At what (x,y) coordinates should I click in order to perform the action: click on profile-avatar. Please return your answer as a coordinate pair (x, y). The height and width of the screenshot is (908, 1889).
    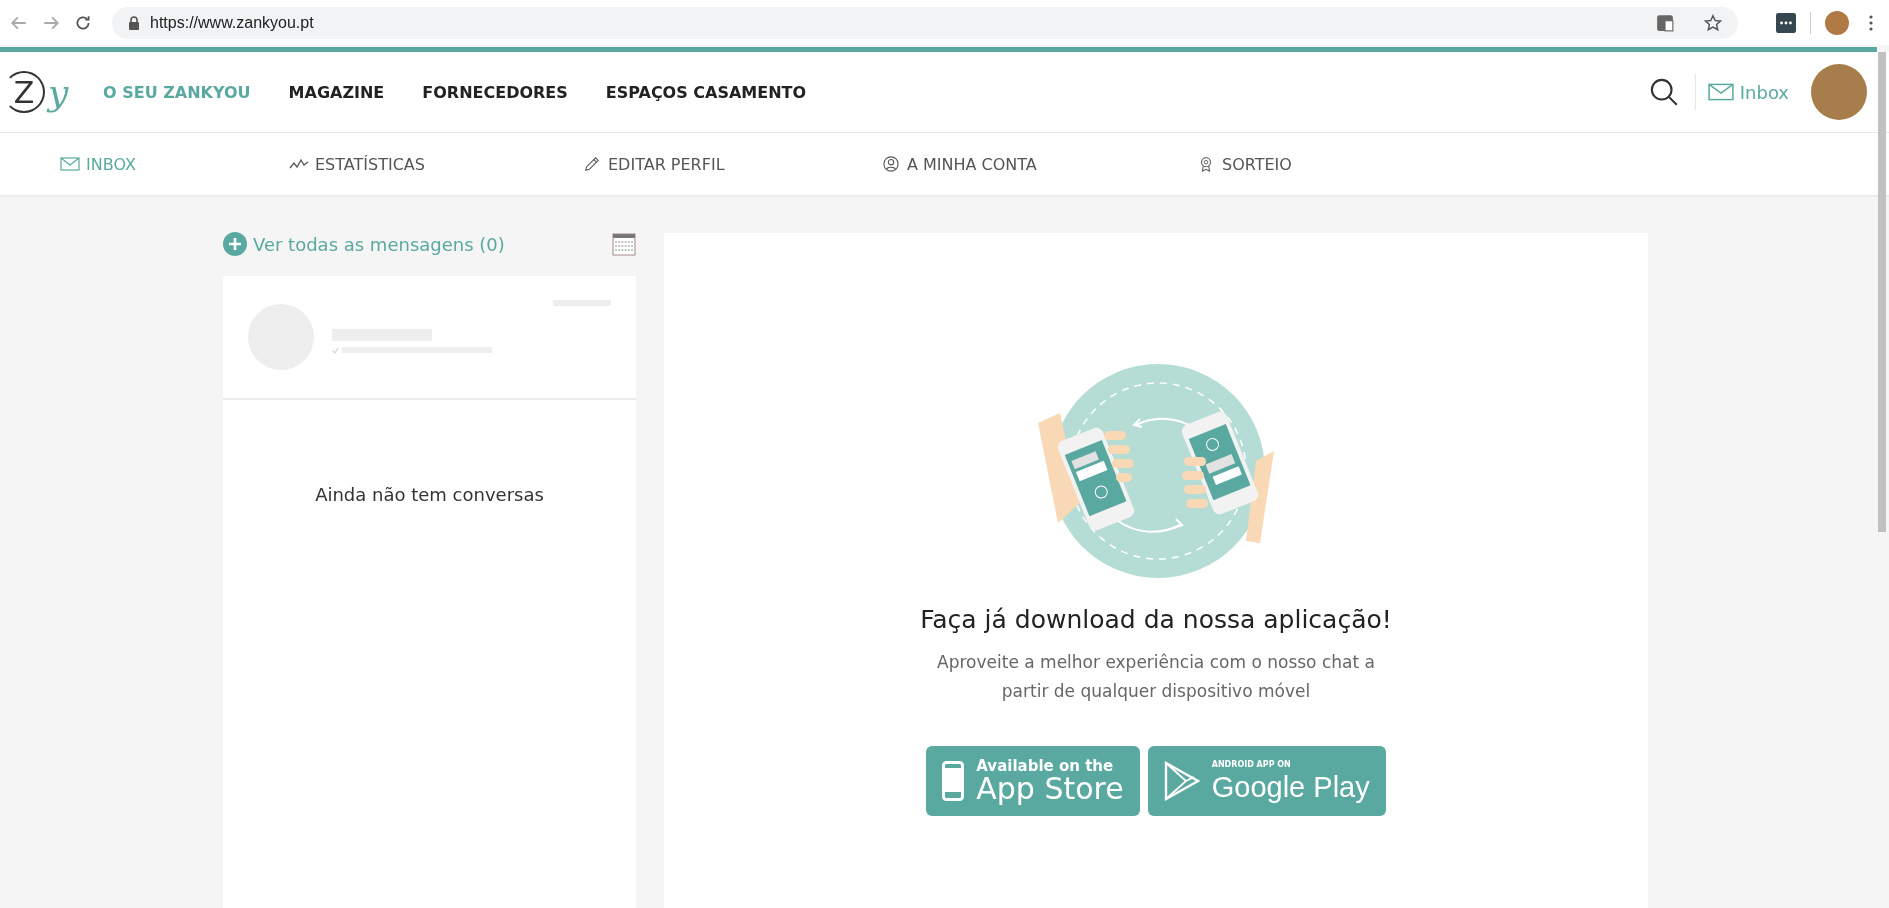
    Looking at the image, I should click on (1837, 22).